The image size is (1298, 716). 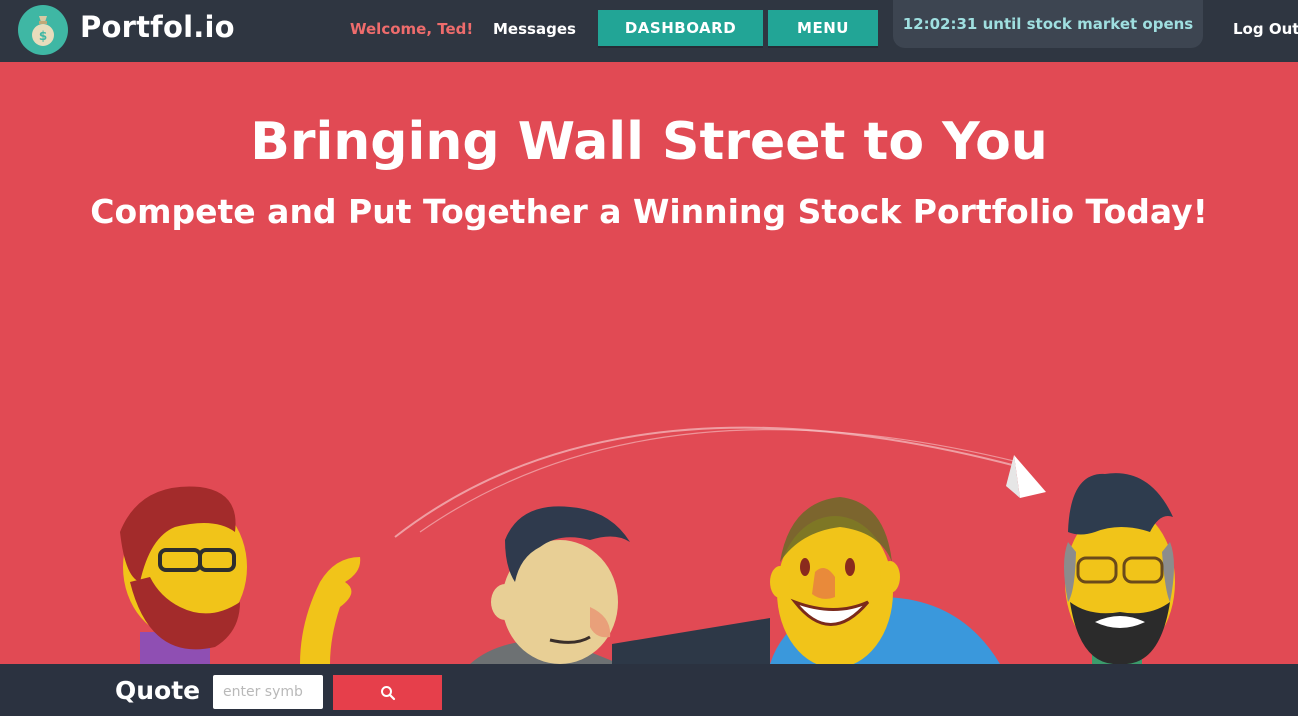 I want to click on market-countdown: 12:02:31 until stock market opens, so click(x=1048, y=24).